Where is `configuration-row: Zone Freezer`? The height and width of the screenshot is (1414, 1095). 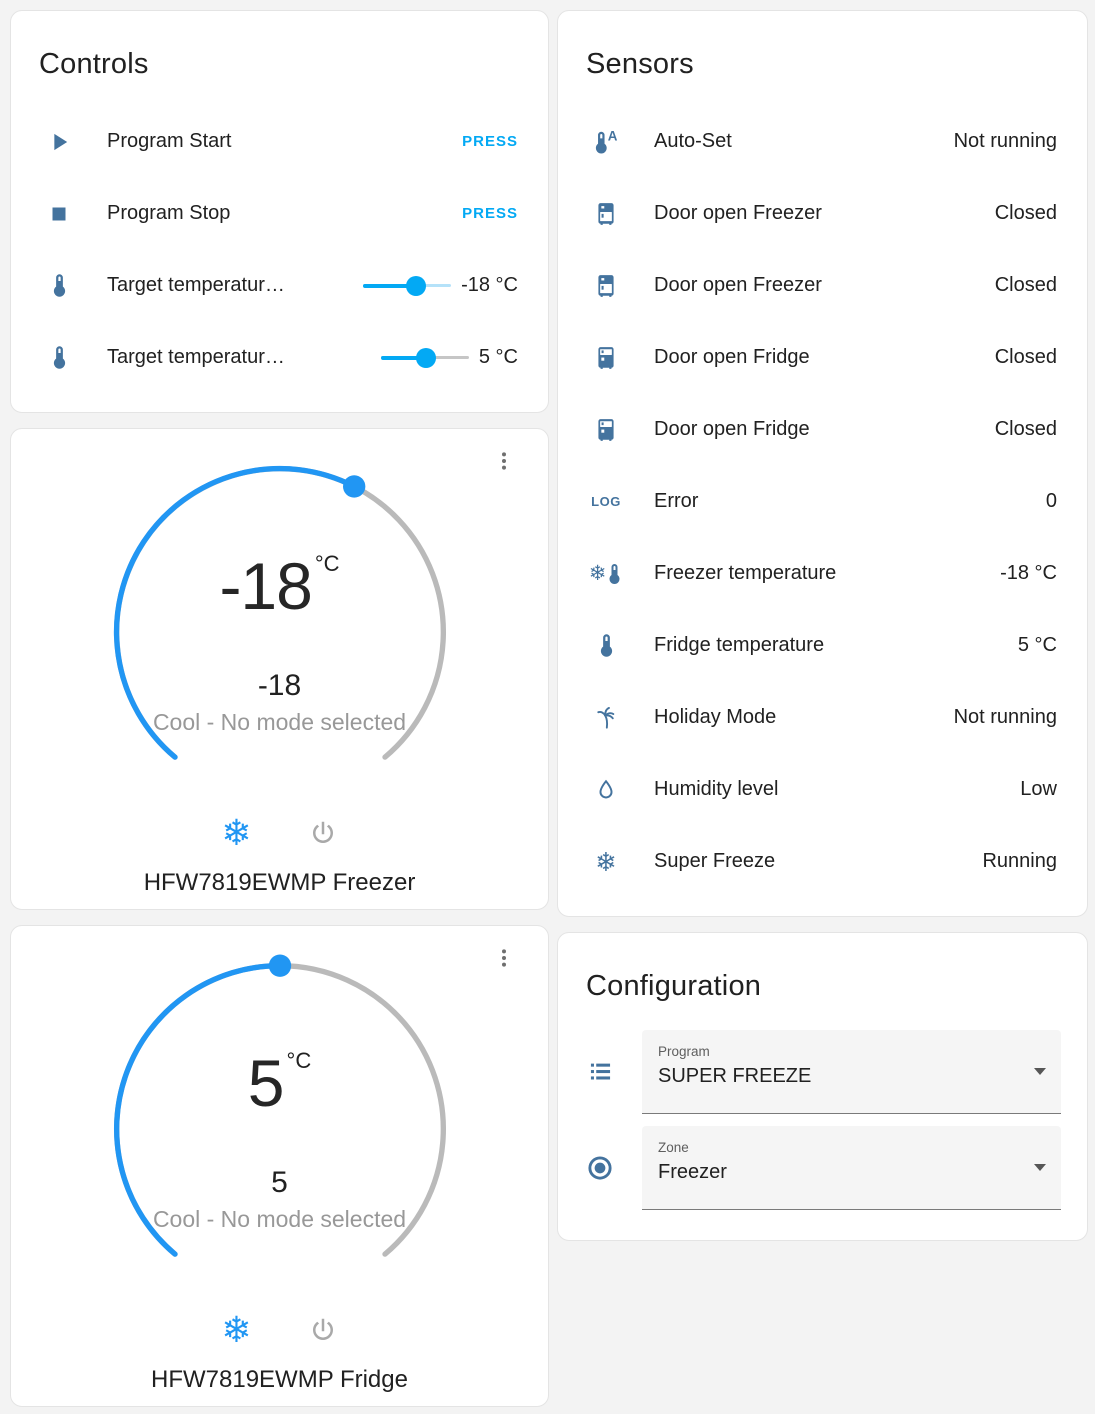 configuration-row: Zone Freezer is located at coordinates (809, 1167).